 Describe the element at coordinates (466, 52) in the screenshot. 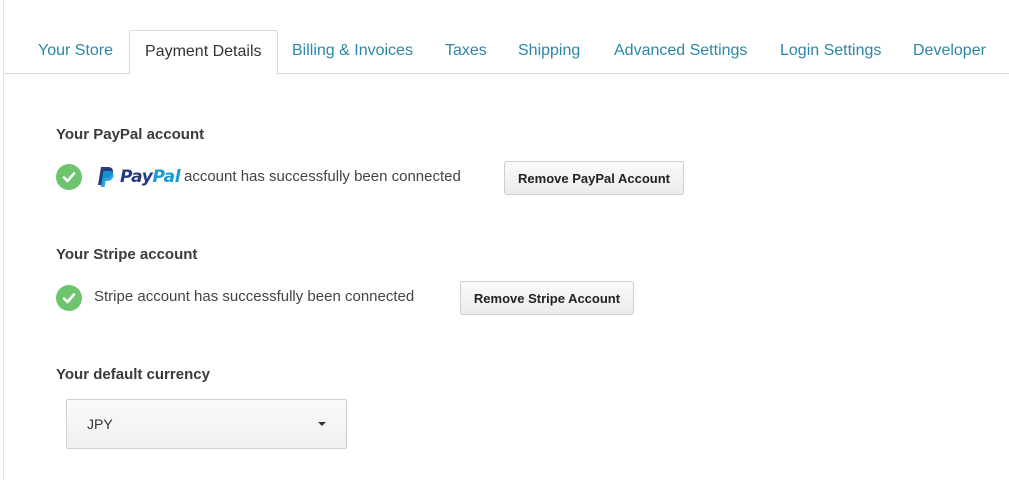

I see `tab-taxes: Taxes` at that location.